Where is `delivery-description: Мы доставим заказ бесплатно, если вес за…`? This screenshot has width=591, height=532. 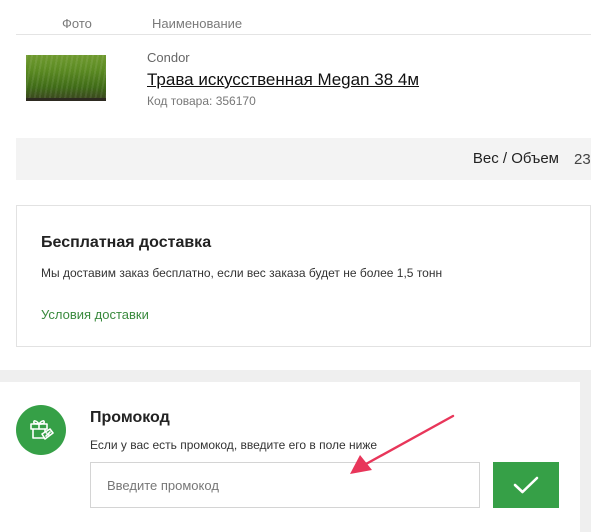
delivery-description: Мы доставим заказ бесплатно, если вес за… is located at coordinates (242, 273).